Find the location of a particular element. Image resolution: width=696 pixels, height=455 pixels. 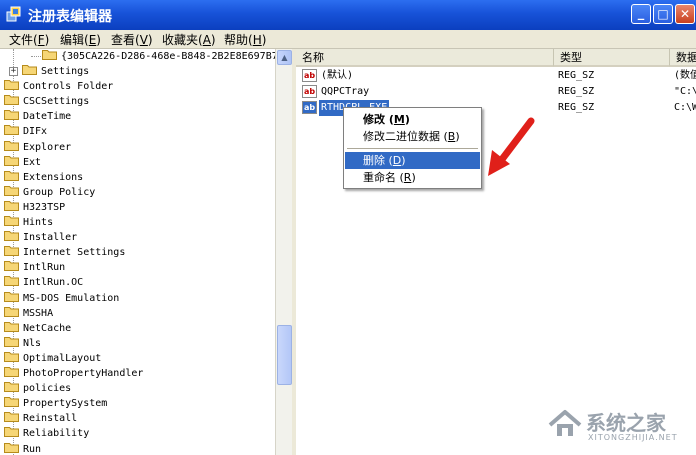

tree-item: DateTime is located at coordinates (37, 116).